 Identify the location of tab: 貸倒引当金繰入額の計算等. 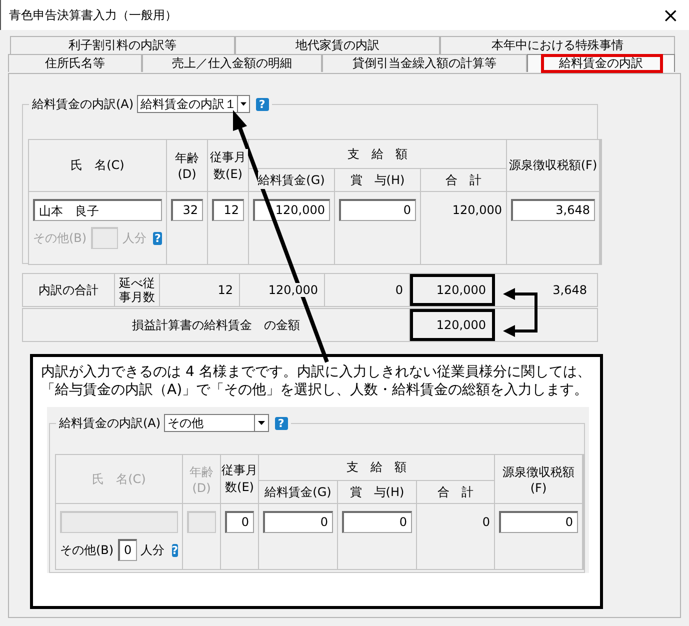
(424, 63).